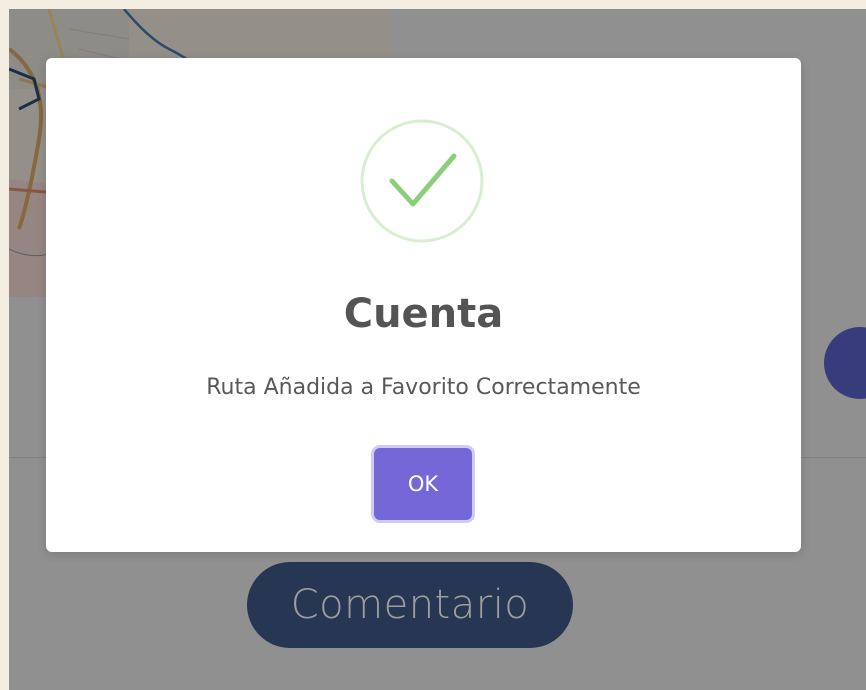 Image resolution: width=866 pixels, height=690 pixels. Describe the element at coordinates (423, 314) in the screenshot. I see `dialog-title: Cuenta` at that location.